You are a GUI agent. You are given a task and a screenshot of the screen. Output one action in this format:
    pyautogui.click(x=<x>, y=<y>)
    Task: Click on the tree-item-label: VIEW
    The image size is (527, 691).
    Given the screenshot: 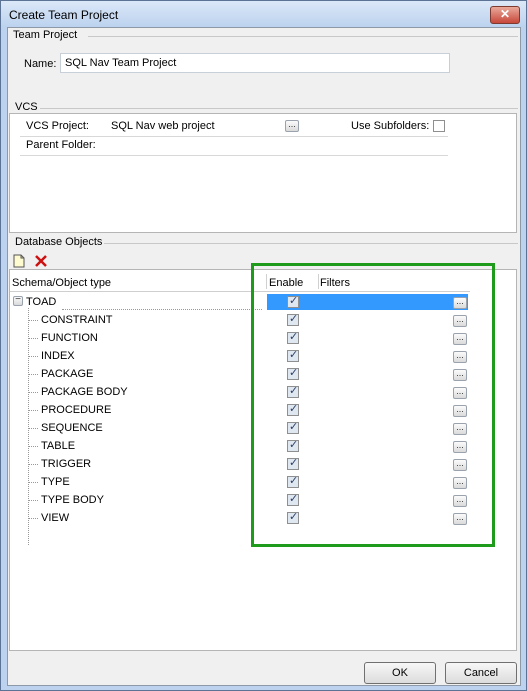 What is the action you would take?
    pyautogui.click(x=55, y=518)
    